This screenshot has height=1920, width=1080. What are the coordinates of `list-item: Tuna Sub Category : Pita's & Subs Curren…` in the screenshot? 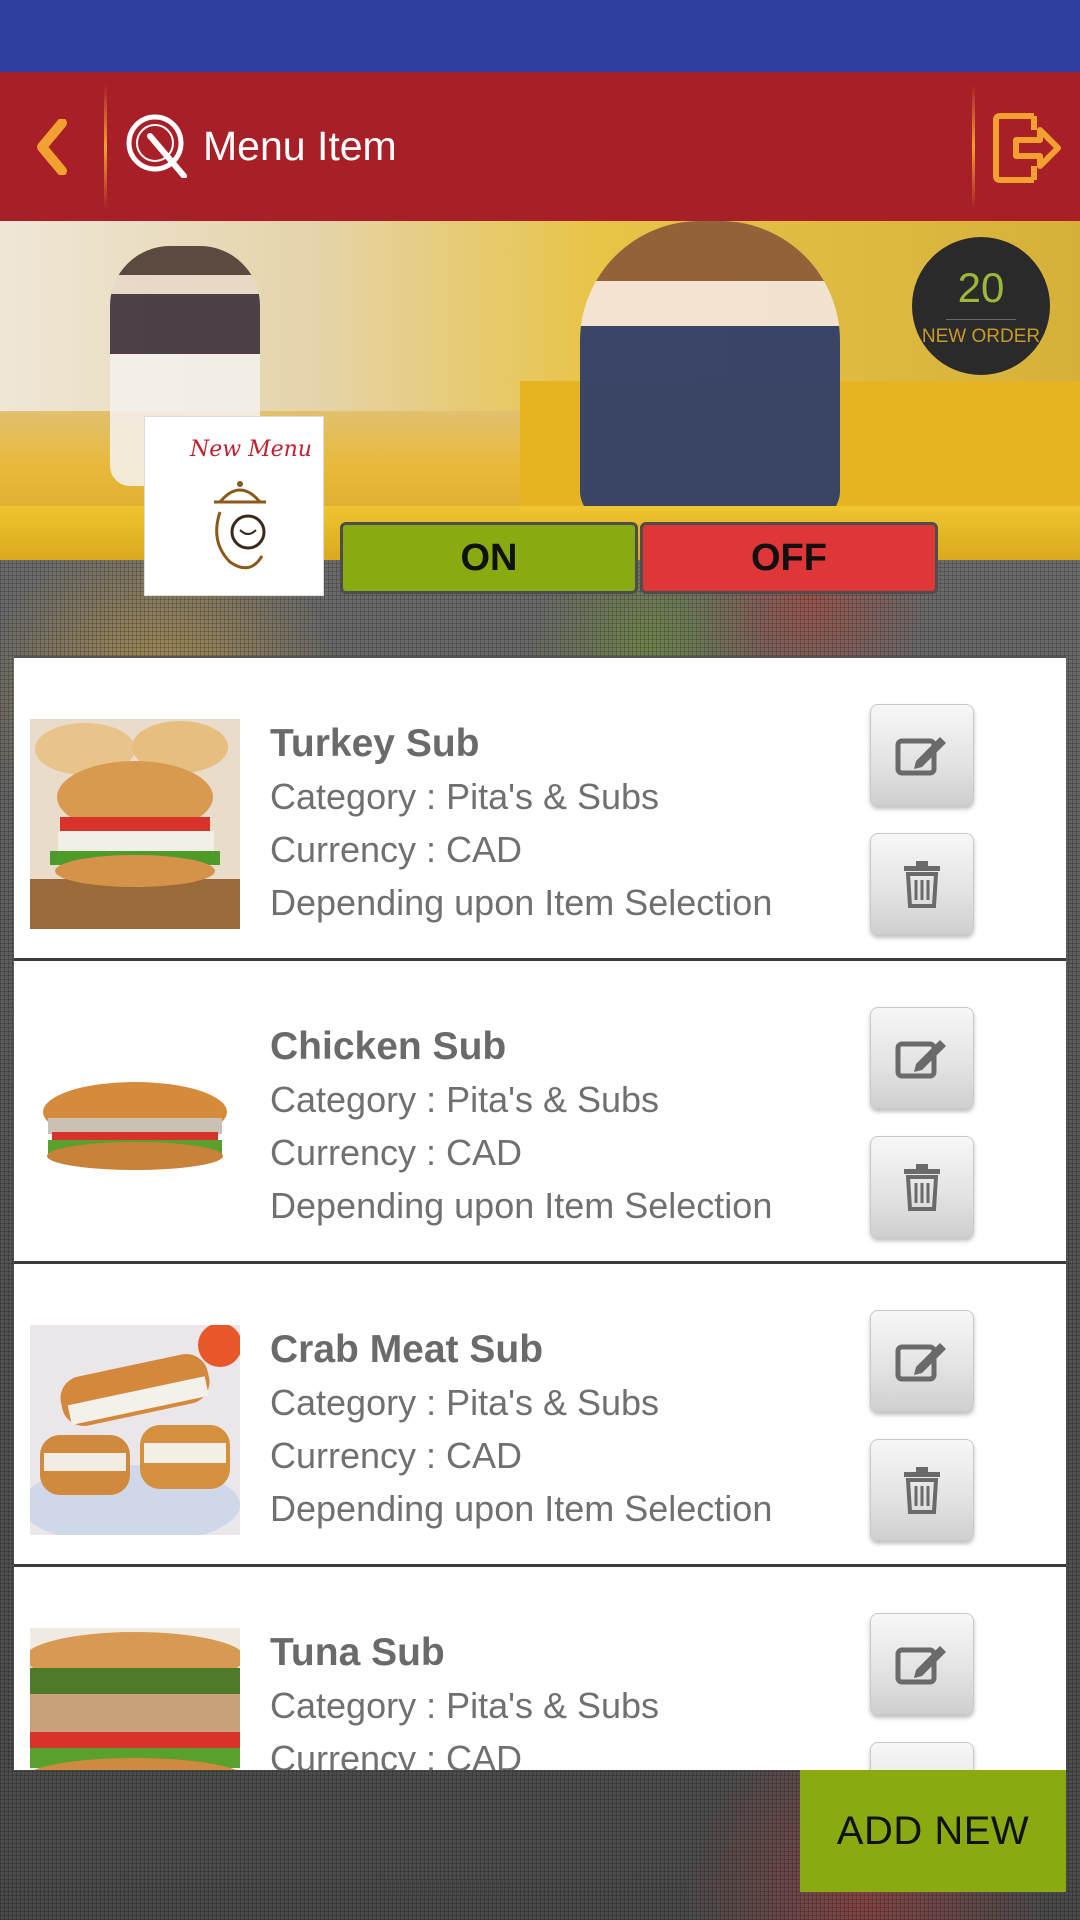 It's located at (540, 1668).